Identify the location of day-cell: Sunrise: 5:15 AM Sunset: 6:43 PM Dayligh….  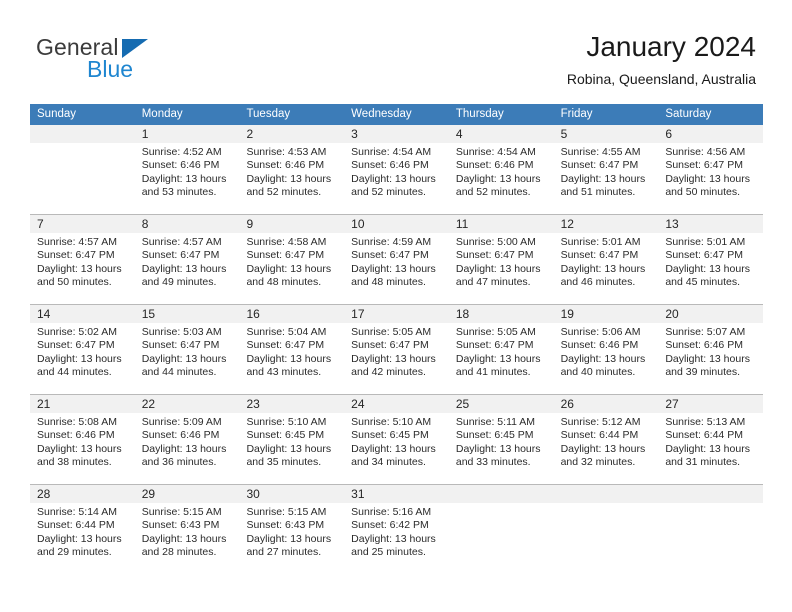
(187, 538).